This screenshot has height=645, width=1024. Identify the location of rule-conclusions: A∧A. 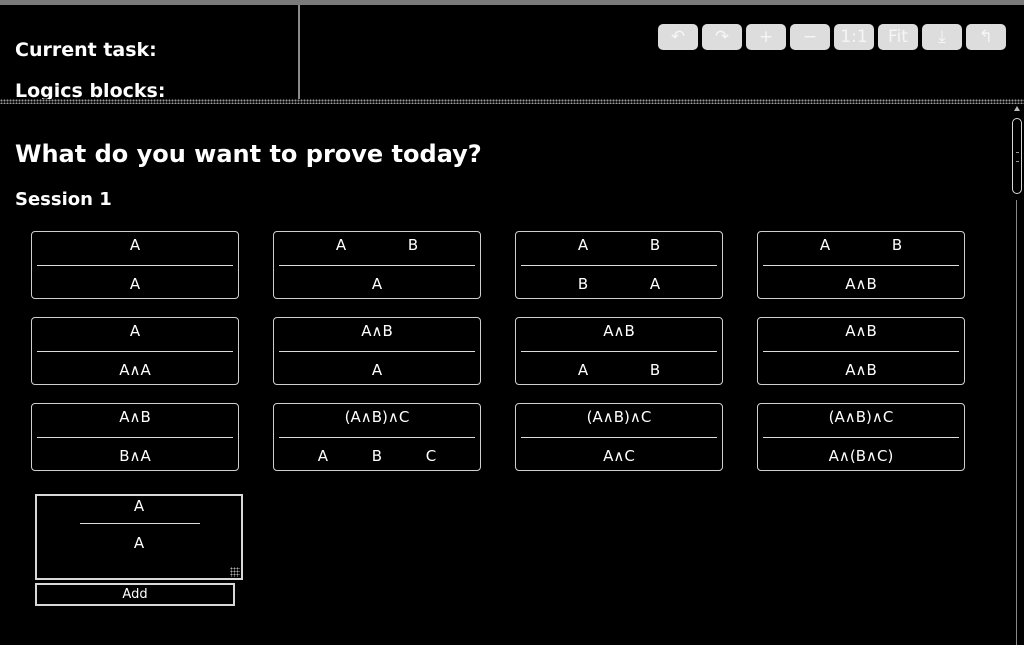
(135, 370).